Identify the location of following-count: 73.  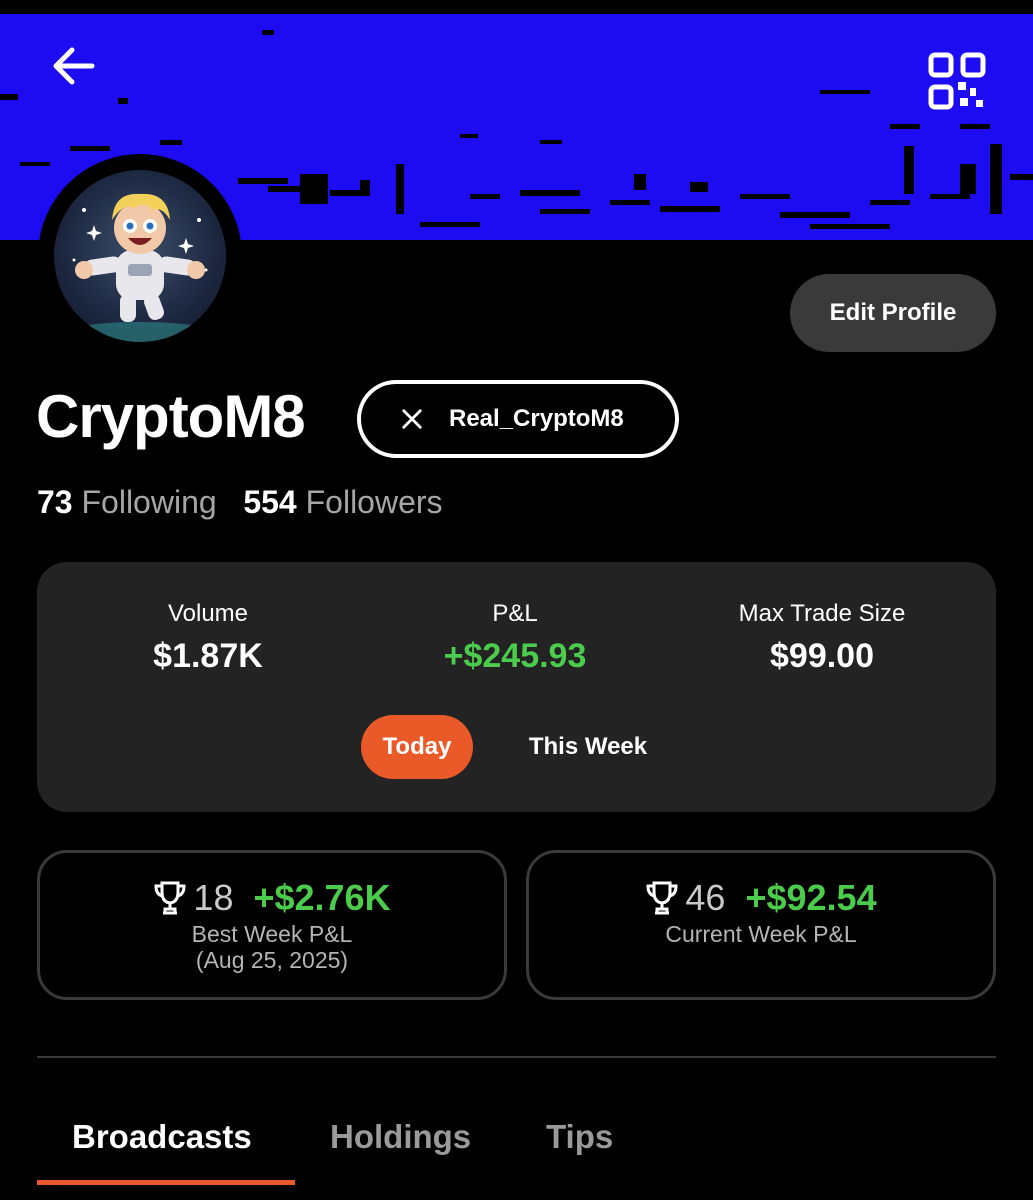
(55, 502).